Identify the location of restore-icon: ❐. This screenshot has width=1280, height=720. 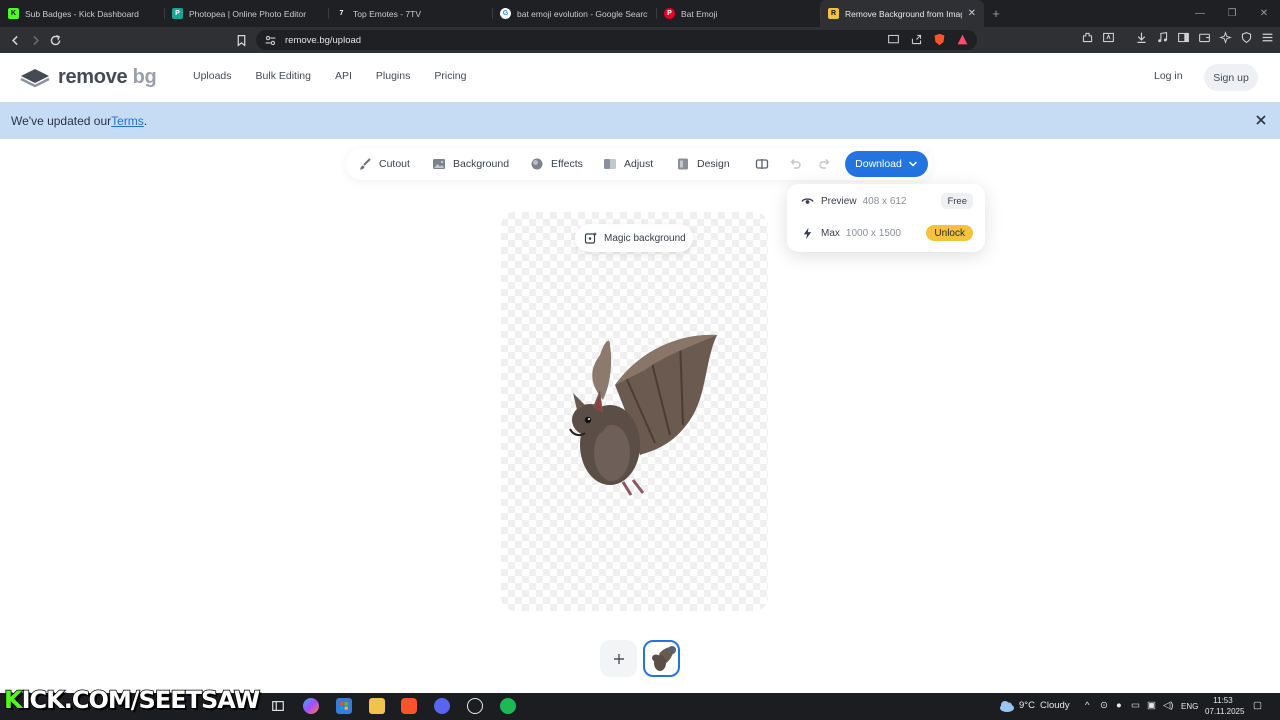
(1232, 13).